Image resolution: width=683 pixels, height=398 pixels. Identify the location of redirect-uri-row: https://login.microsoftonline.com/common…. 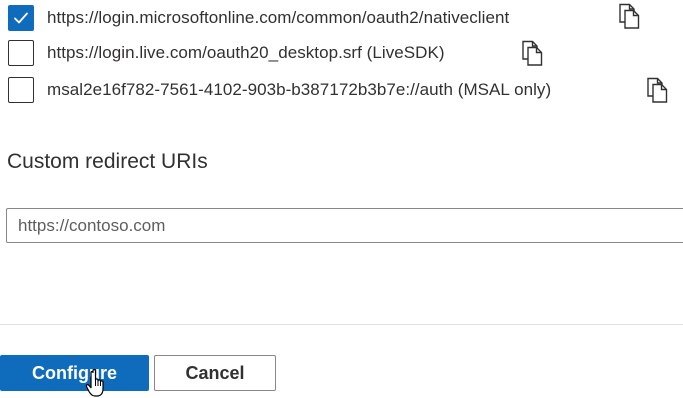
(258, 18).